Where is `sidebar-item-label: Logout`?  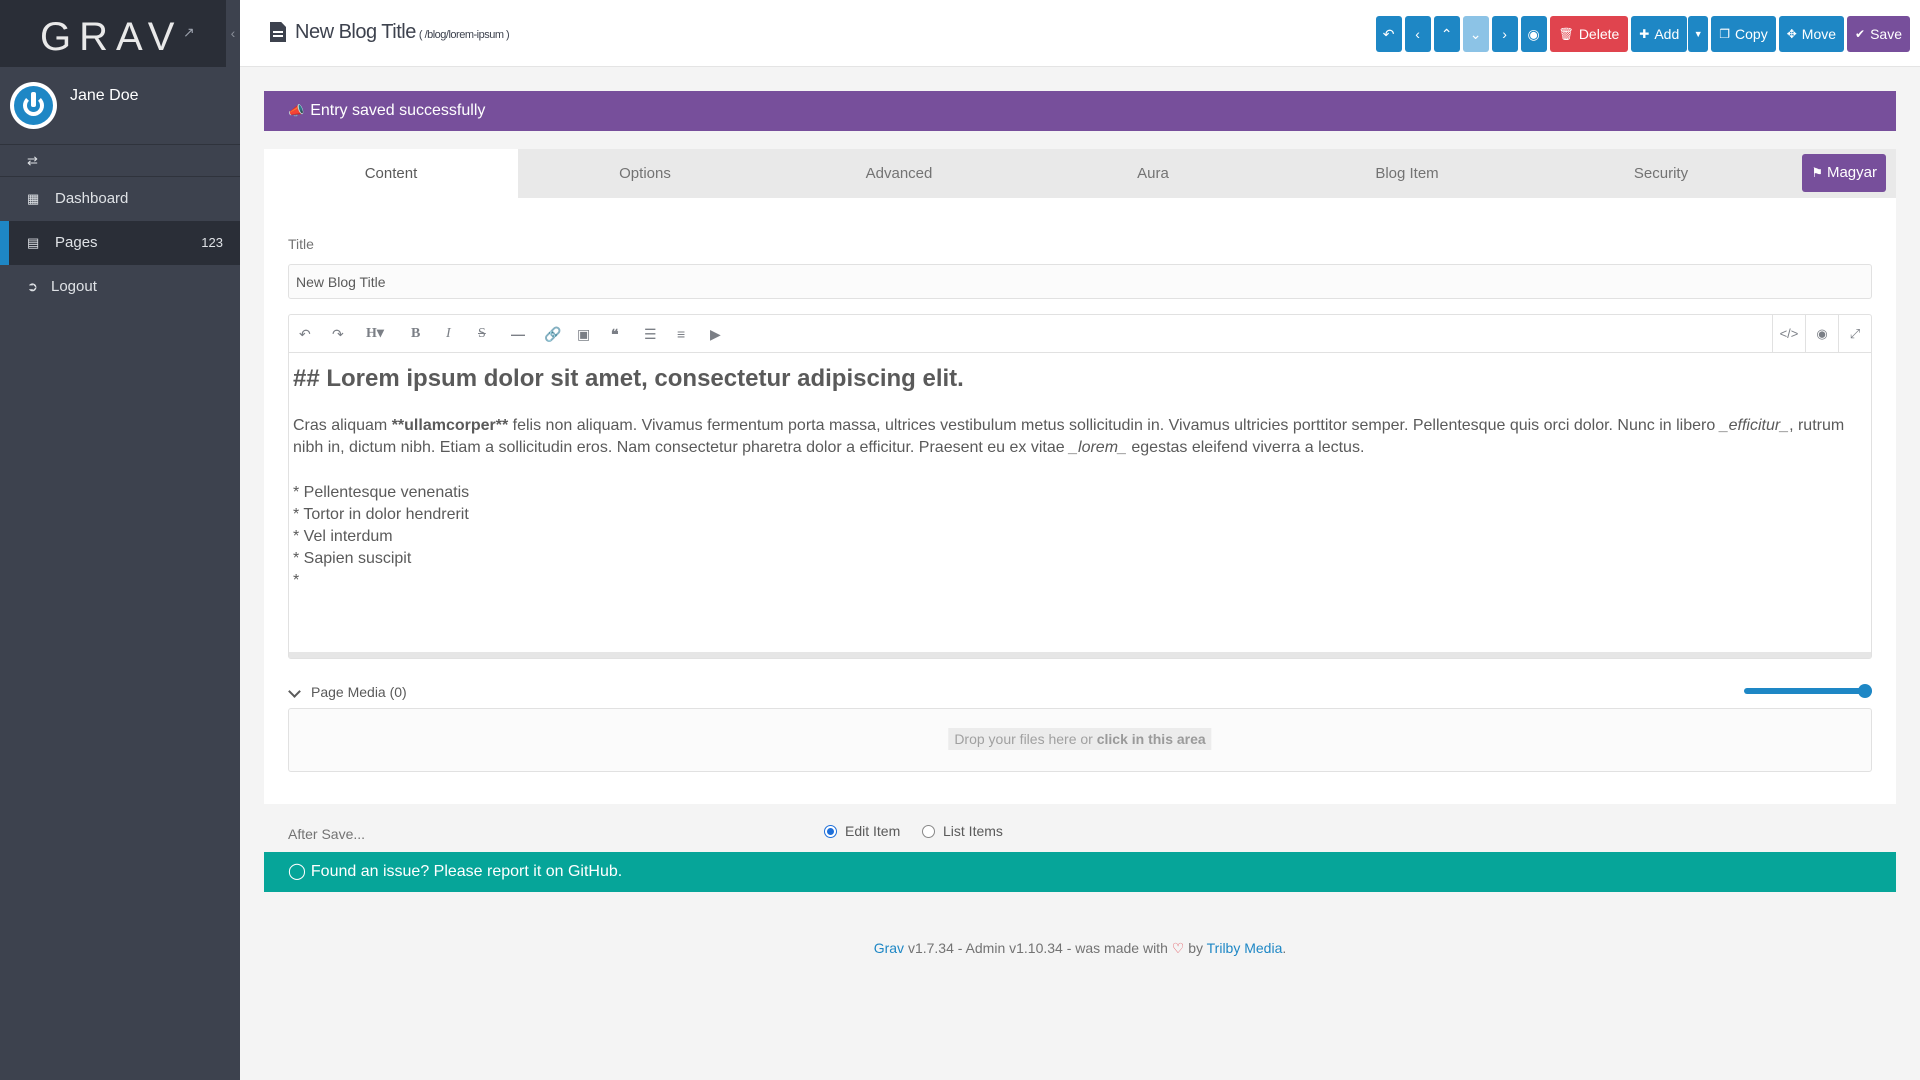 sidebar-item-label: Logout is located at coordinates (74, 286).